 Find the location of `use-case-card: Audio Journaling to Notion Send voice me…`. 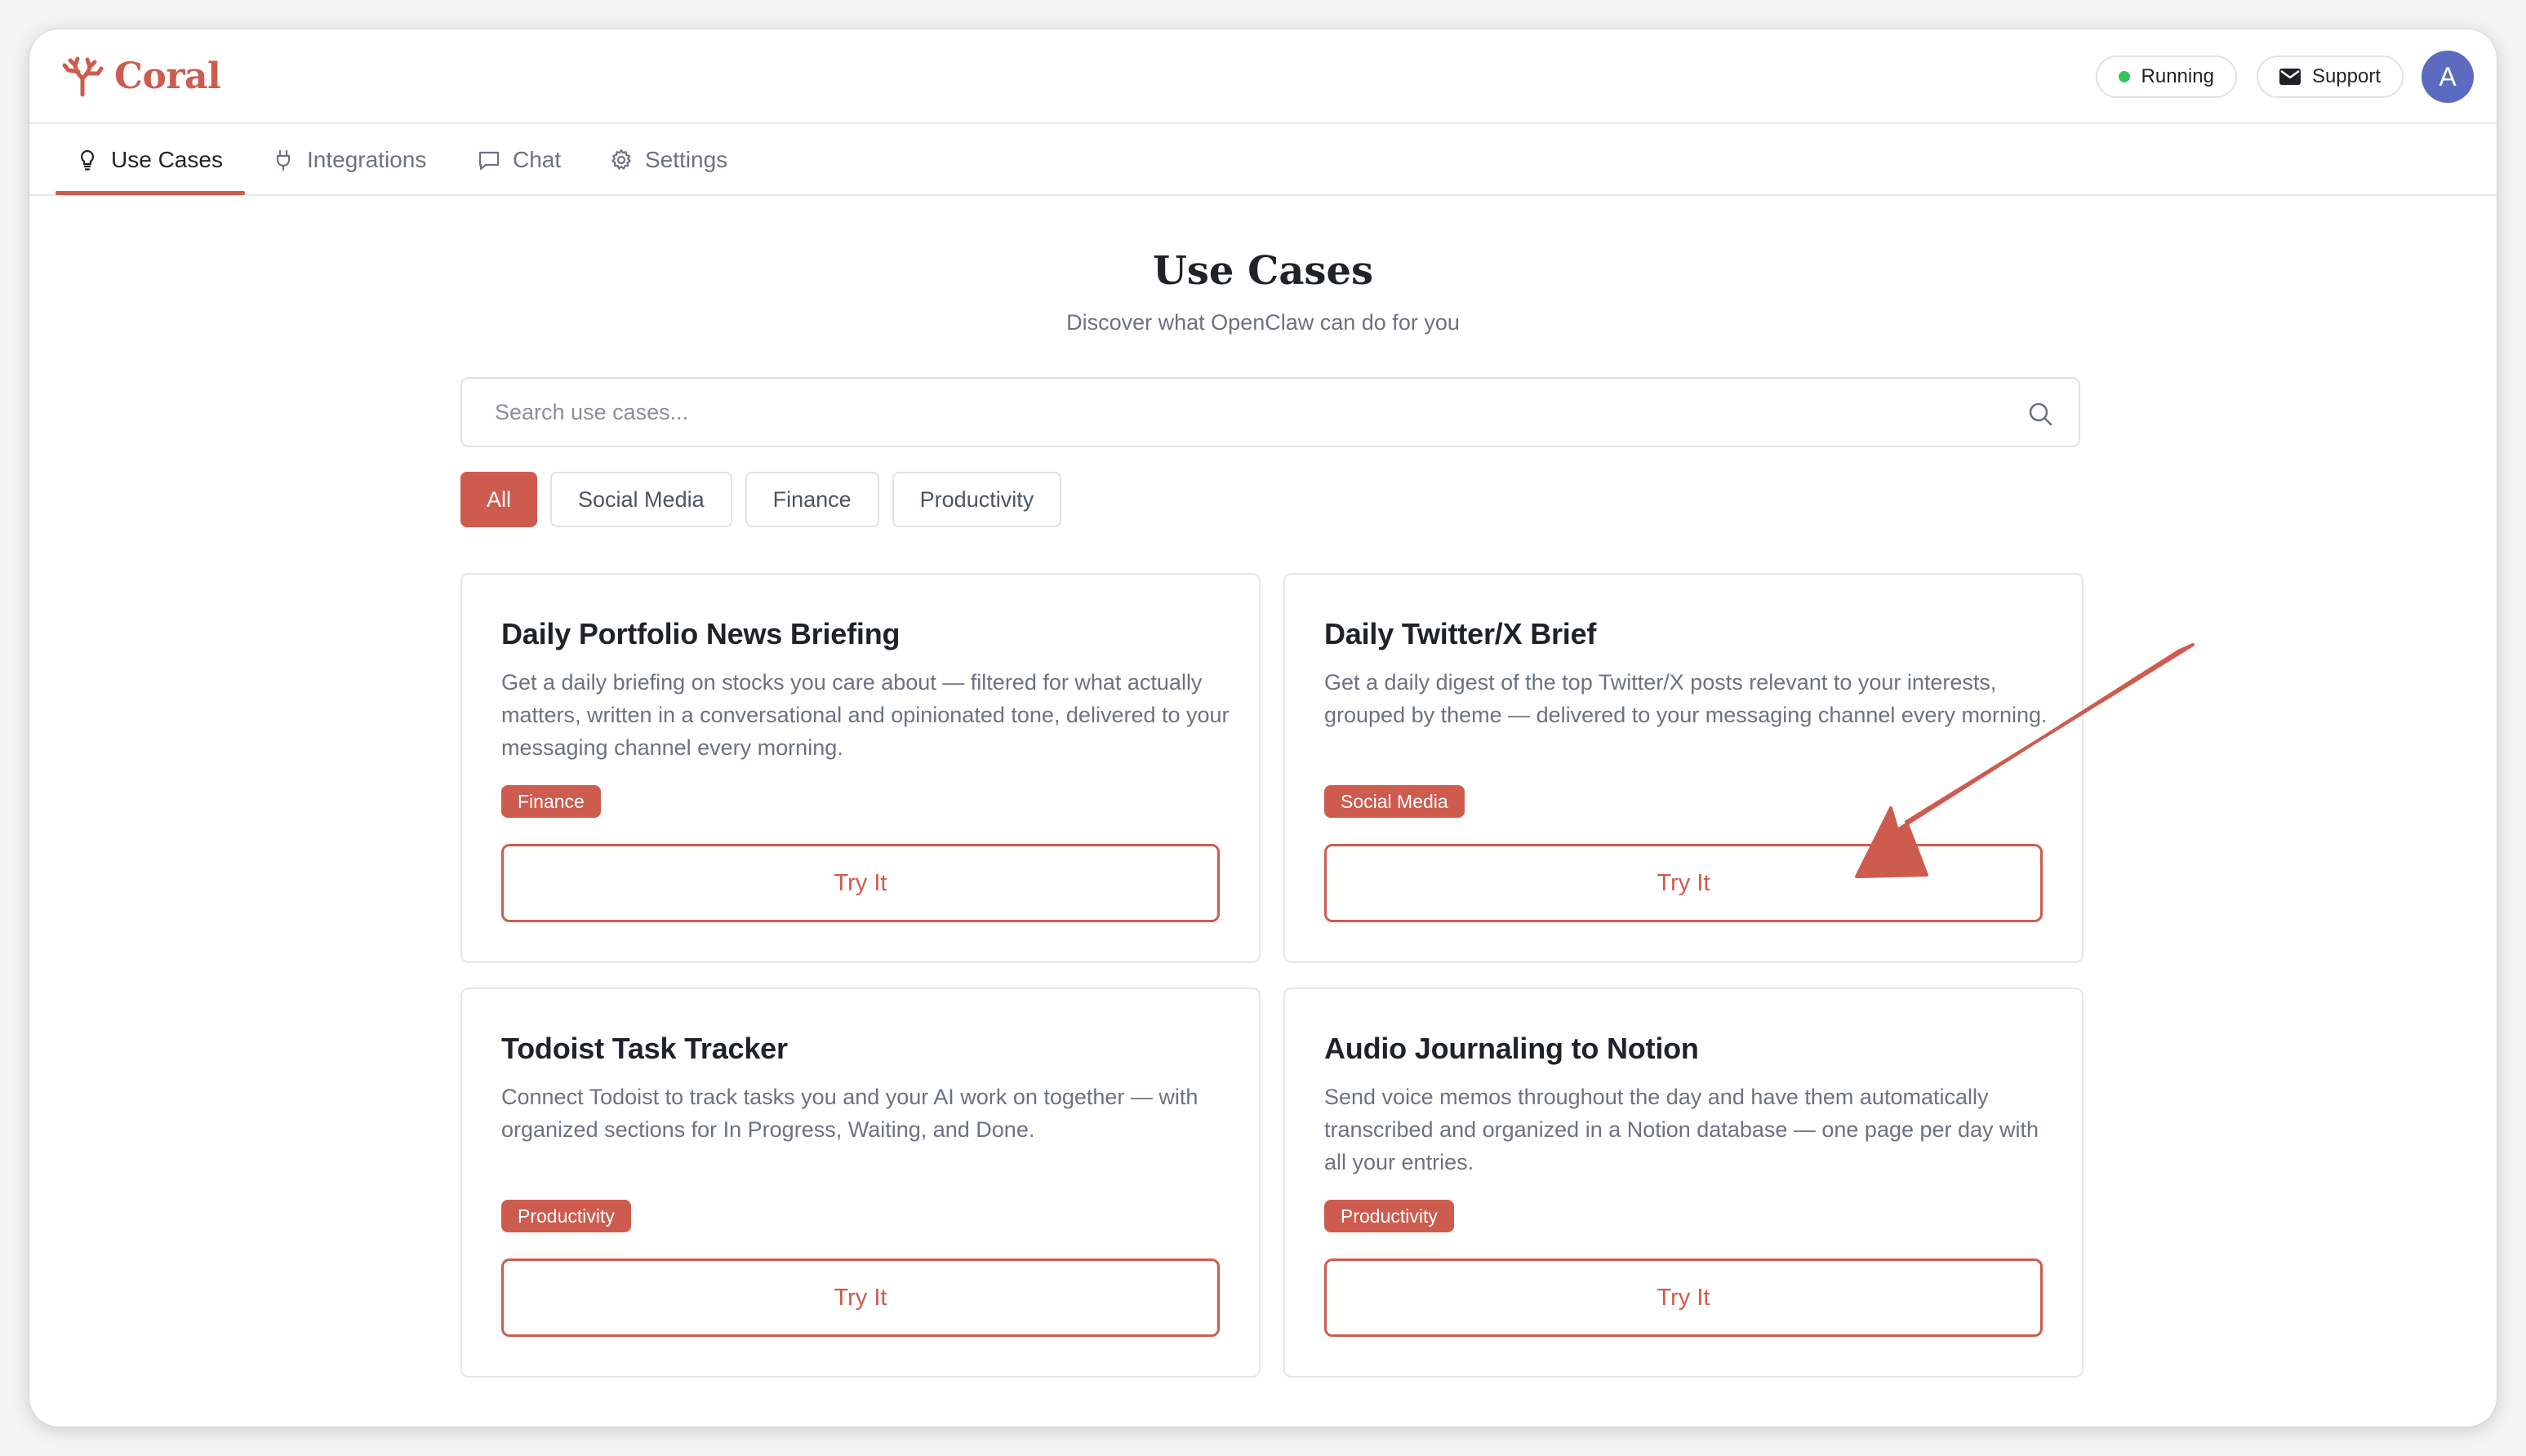

use-case-card: Audio Journaling to Notion Send voice me… is located at coordinates (1683, 1183).